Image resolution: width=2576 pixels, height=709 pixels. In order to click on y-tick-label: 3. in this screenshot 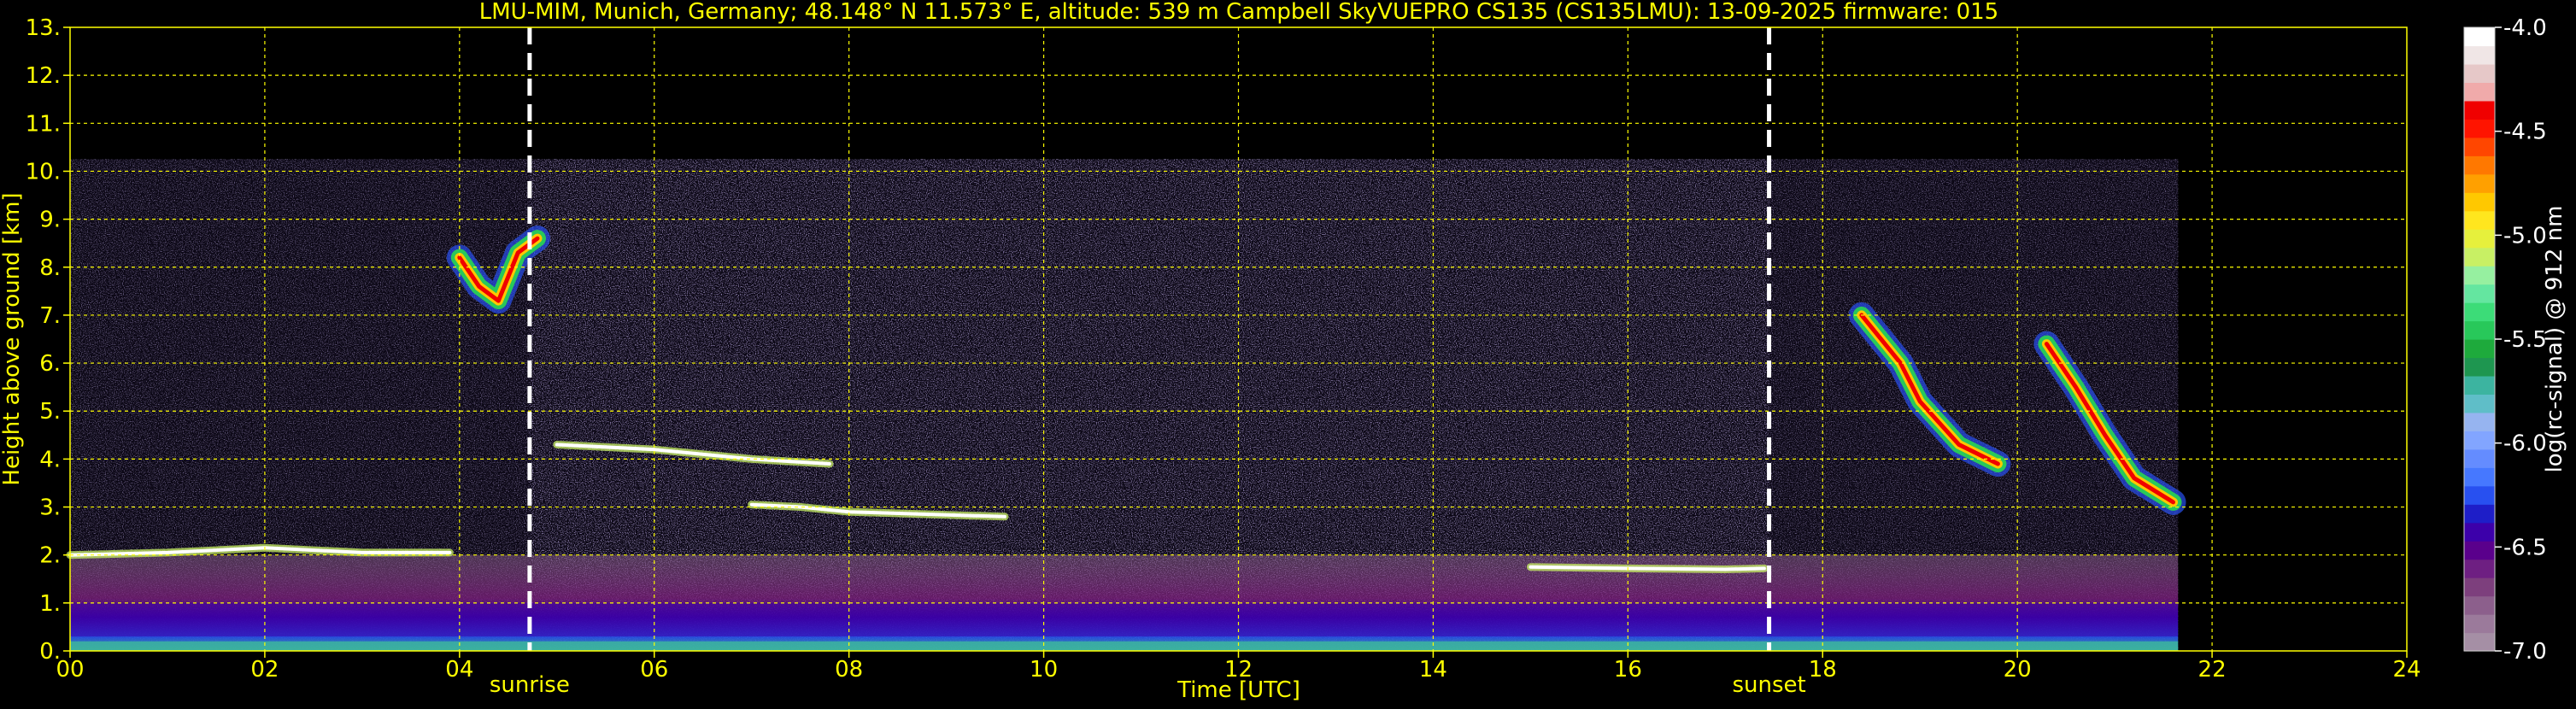, I will do `click(50, 508)`.